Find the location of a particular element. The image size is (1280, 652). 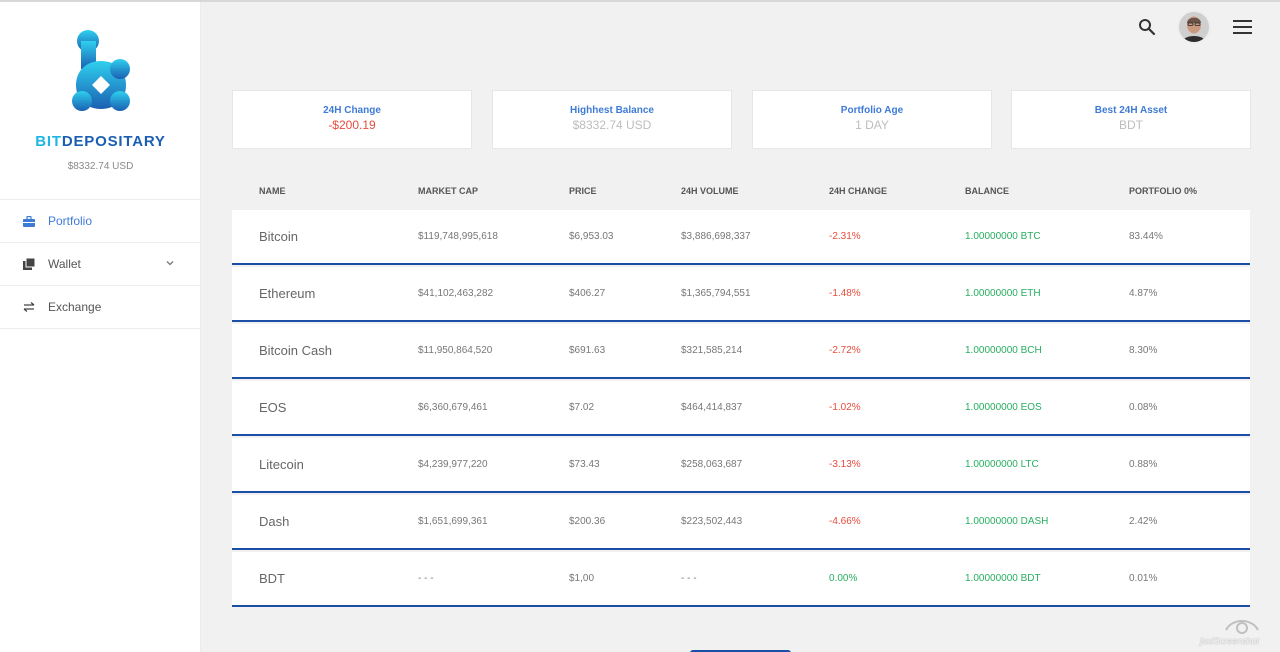

market-cap: $11,950,864,520 is located at coordinates (455, 350).